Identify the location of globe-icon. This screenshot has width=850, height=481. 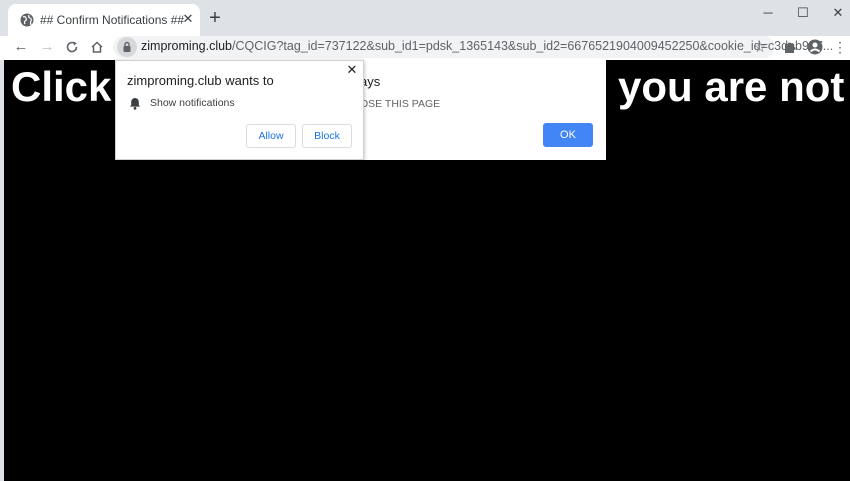
(27, 20).